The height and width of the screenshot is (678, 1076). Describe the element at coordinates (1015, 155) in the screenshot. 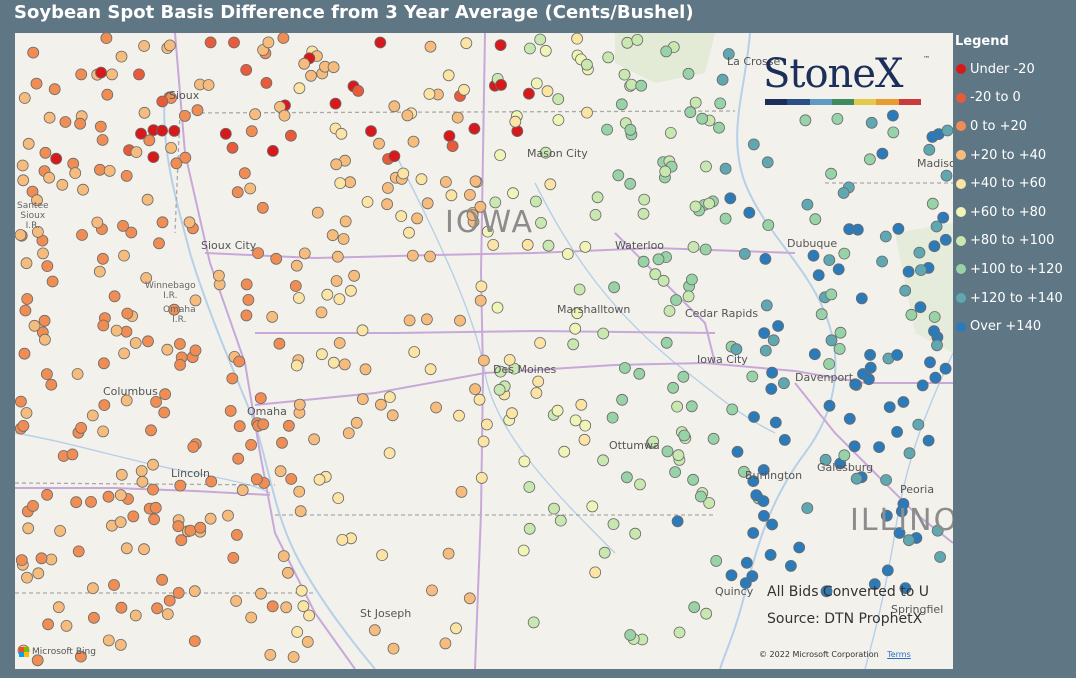

I see `legend-item: +20 to +40` at that location.